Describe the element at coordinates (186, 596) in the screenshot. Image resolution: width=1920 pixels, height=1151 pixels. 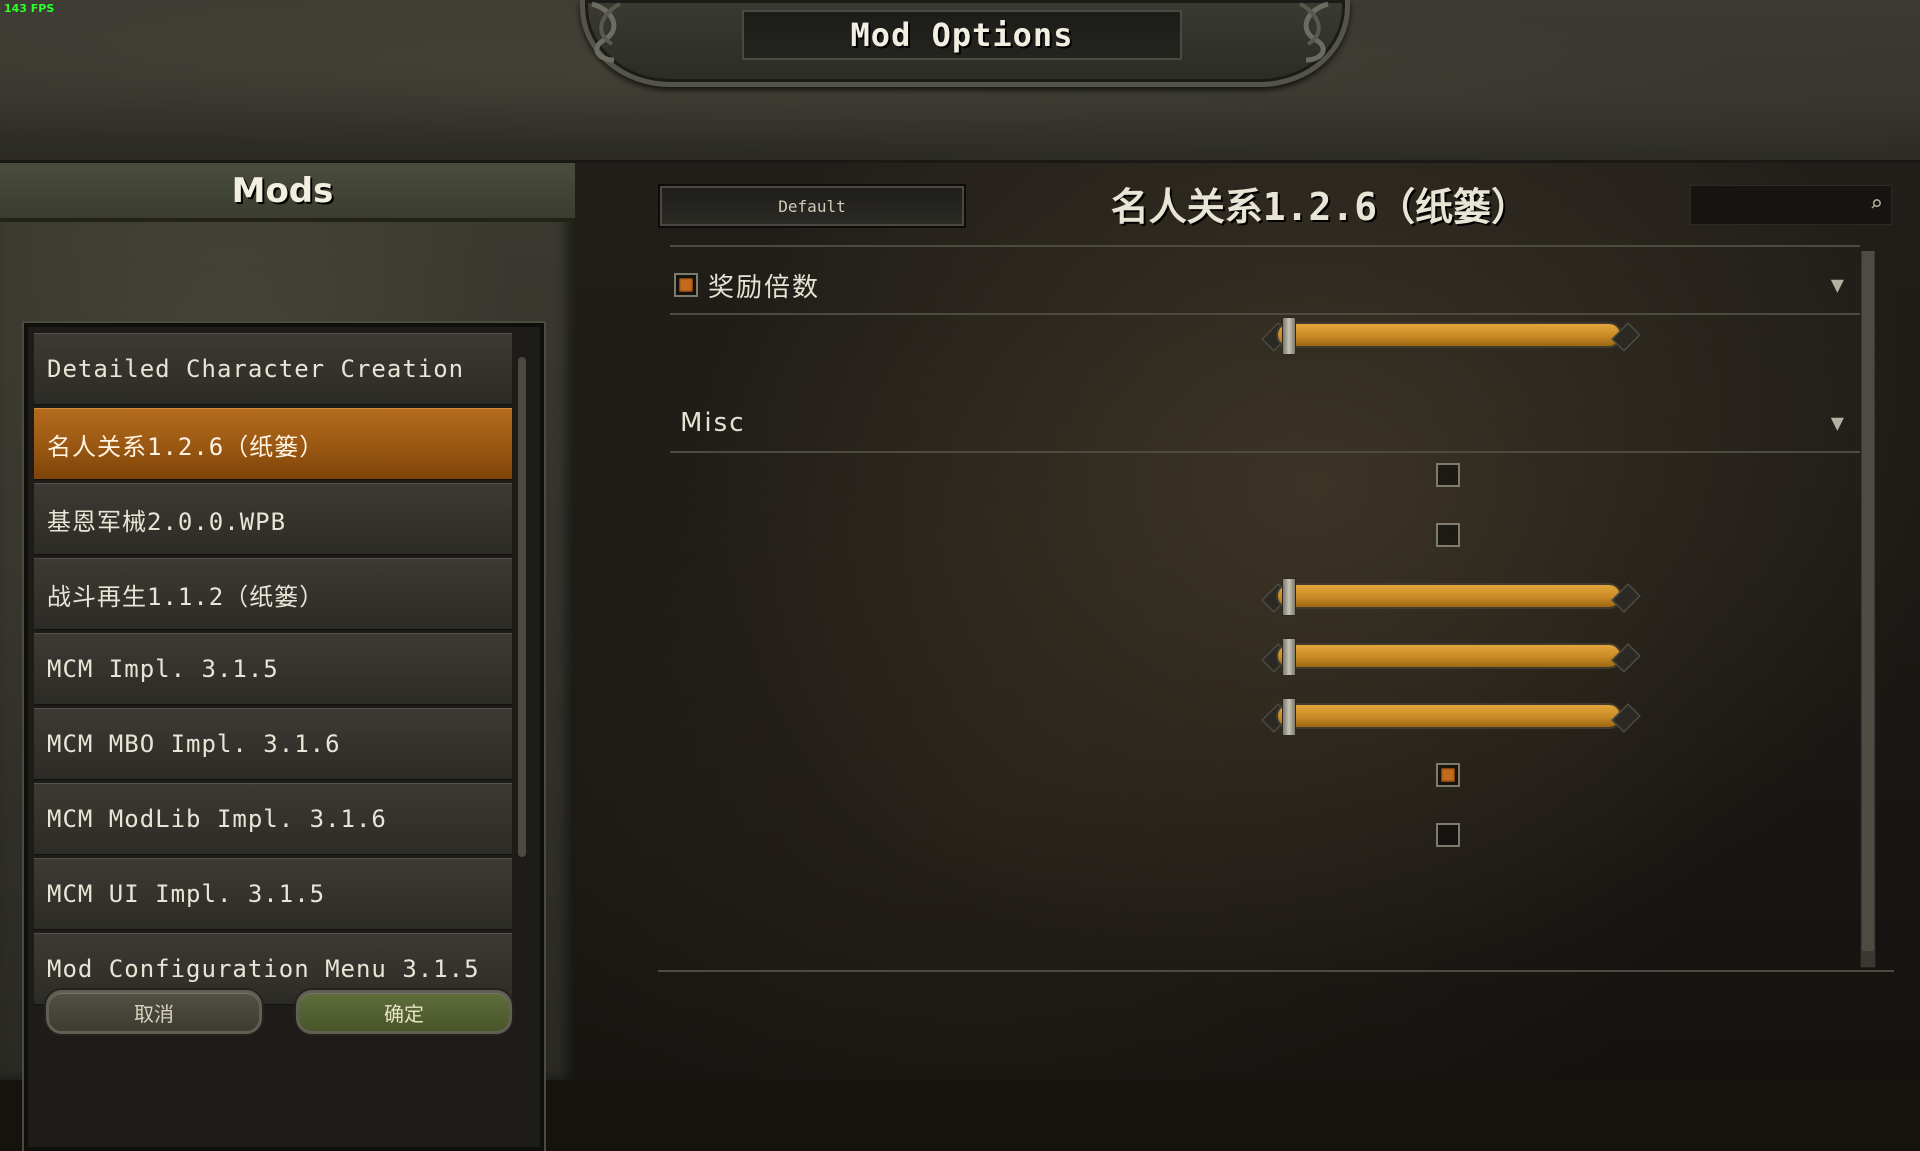
I see `mod-list-item-label: 战斗再生1.1.2（纸篓）` at that location.